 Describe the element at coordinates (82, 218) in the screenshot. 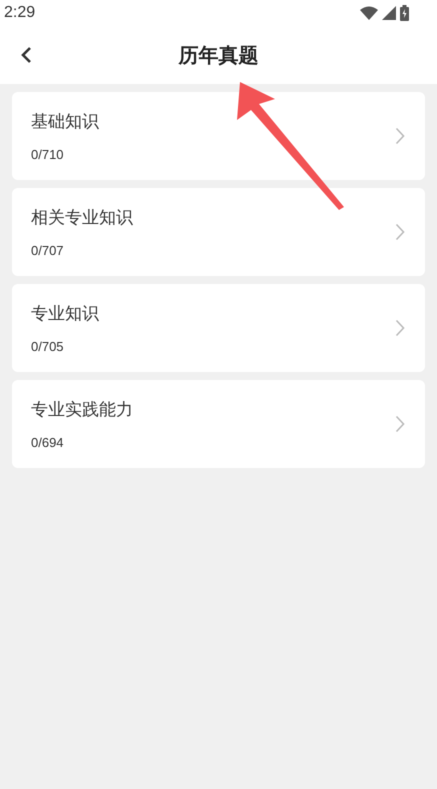

I see `category-title: 相关专业知识` at that location.